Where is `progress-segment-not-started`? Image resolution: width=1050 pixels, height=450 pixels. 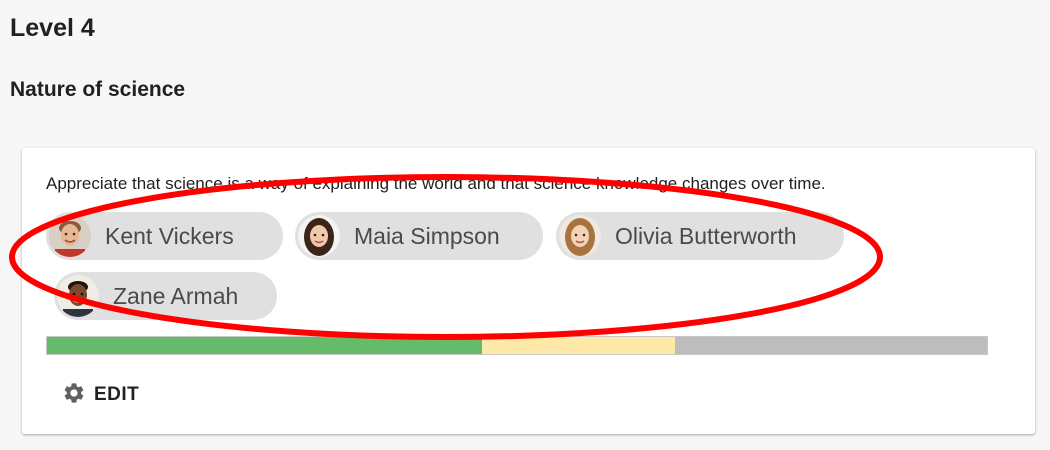
progress-segment-not-started is located at coordinates (830, 345).